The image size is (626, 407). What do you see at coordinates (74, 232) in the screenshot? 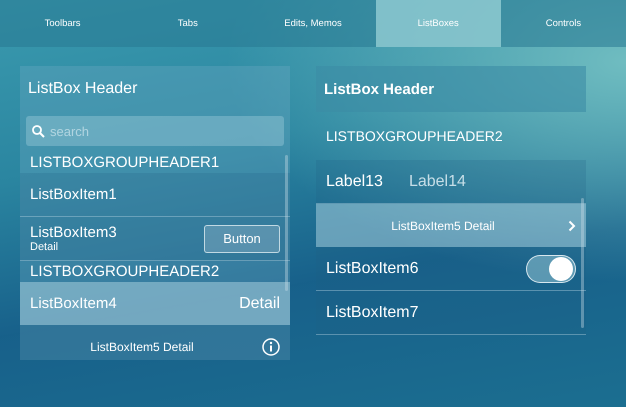
I see `item-title: ListBoxItem3` at bounding box center [74, 232].